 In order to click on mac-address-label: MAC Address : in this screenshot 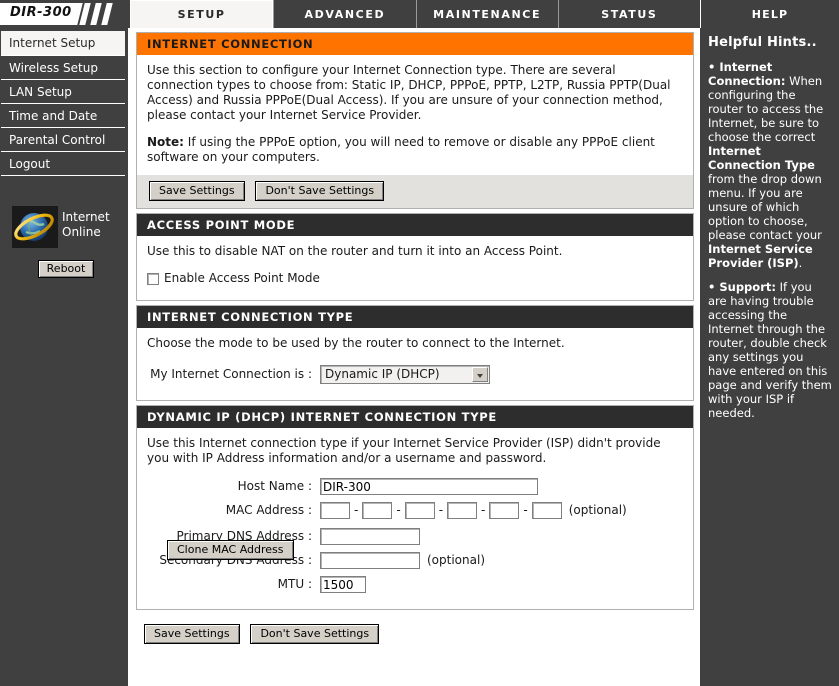, I will do `click(268, 510)`.